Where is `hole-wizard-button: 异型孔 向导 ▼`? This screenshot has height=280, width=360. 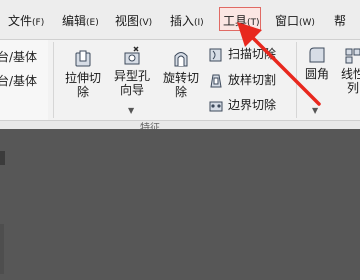
hole-wizard-button: 异型孔 向导 ▼ is located at coordinates (132, 80).